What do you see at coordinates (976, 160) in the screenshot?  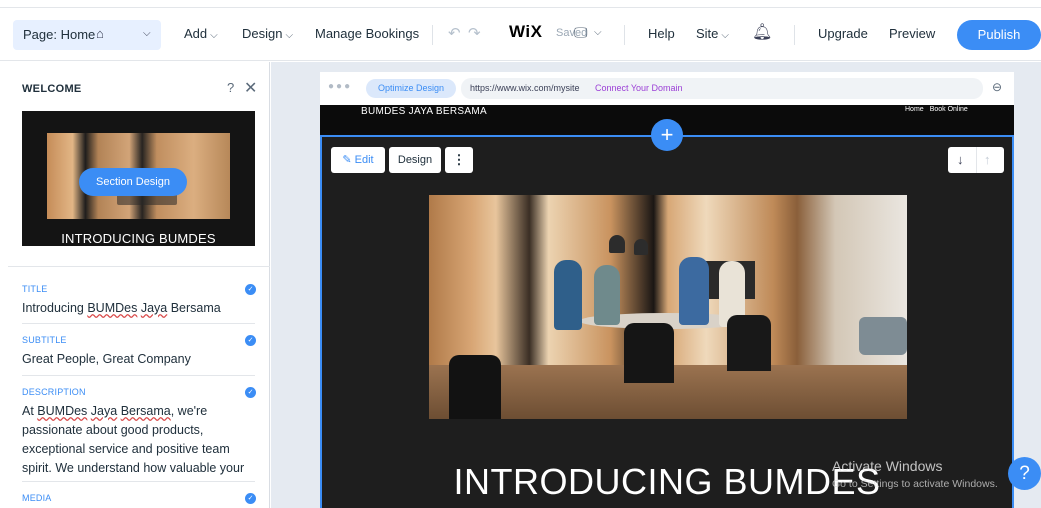 I see `move-section-controls: ↓ ↑` at bounding box center [976, 160].